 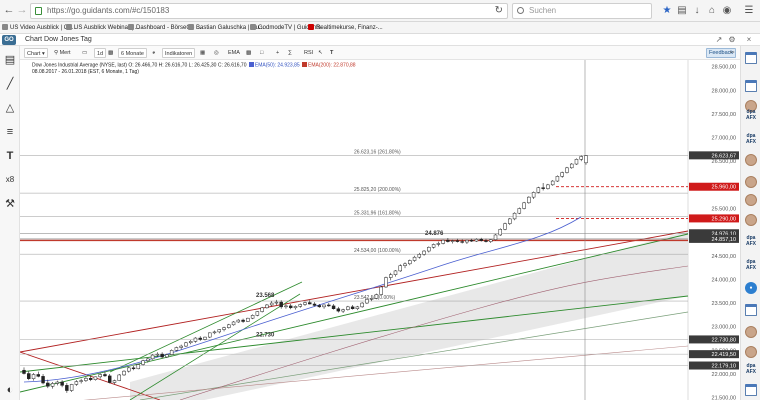 I want to click on close-icon: ×, so click(x=749, y=40).